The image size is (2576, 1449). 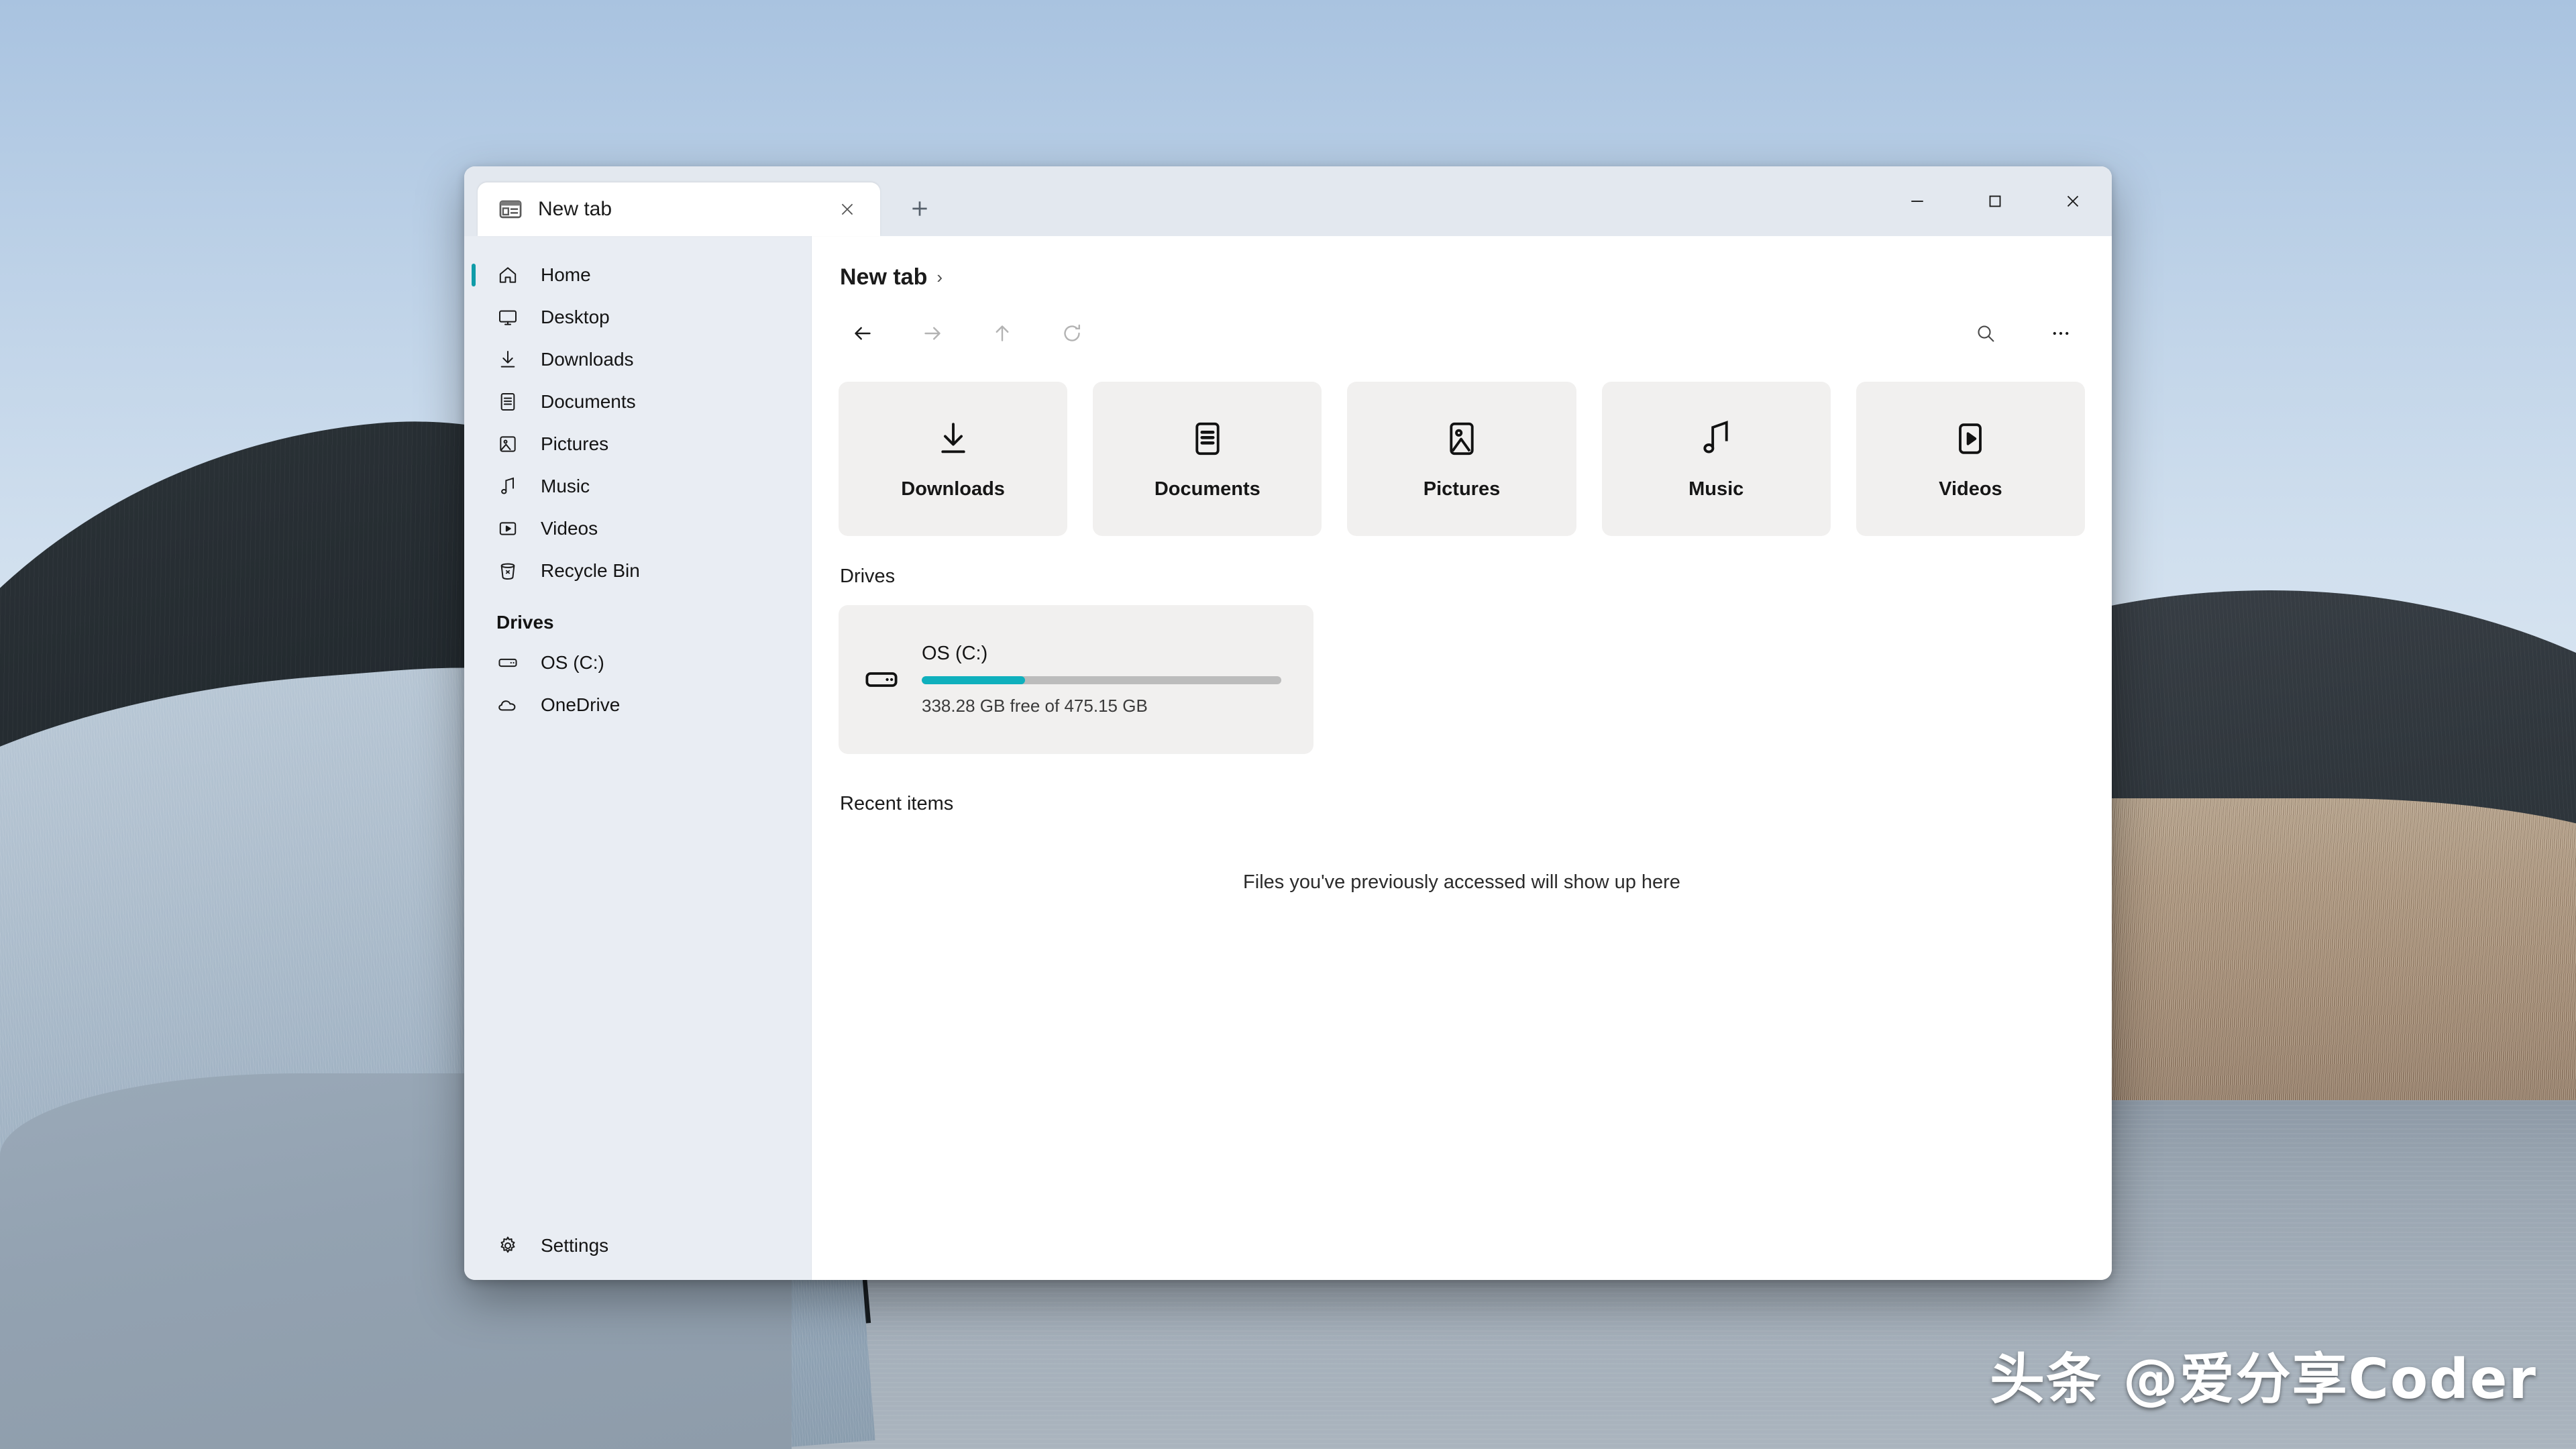 I want to click on sidebar-item-music: Music, so click(x=637, y=486).